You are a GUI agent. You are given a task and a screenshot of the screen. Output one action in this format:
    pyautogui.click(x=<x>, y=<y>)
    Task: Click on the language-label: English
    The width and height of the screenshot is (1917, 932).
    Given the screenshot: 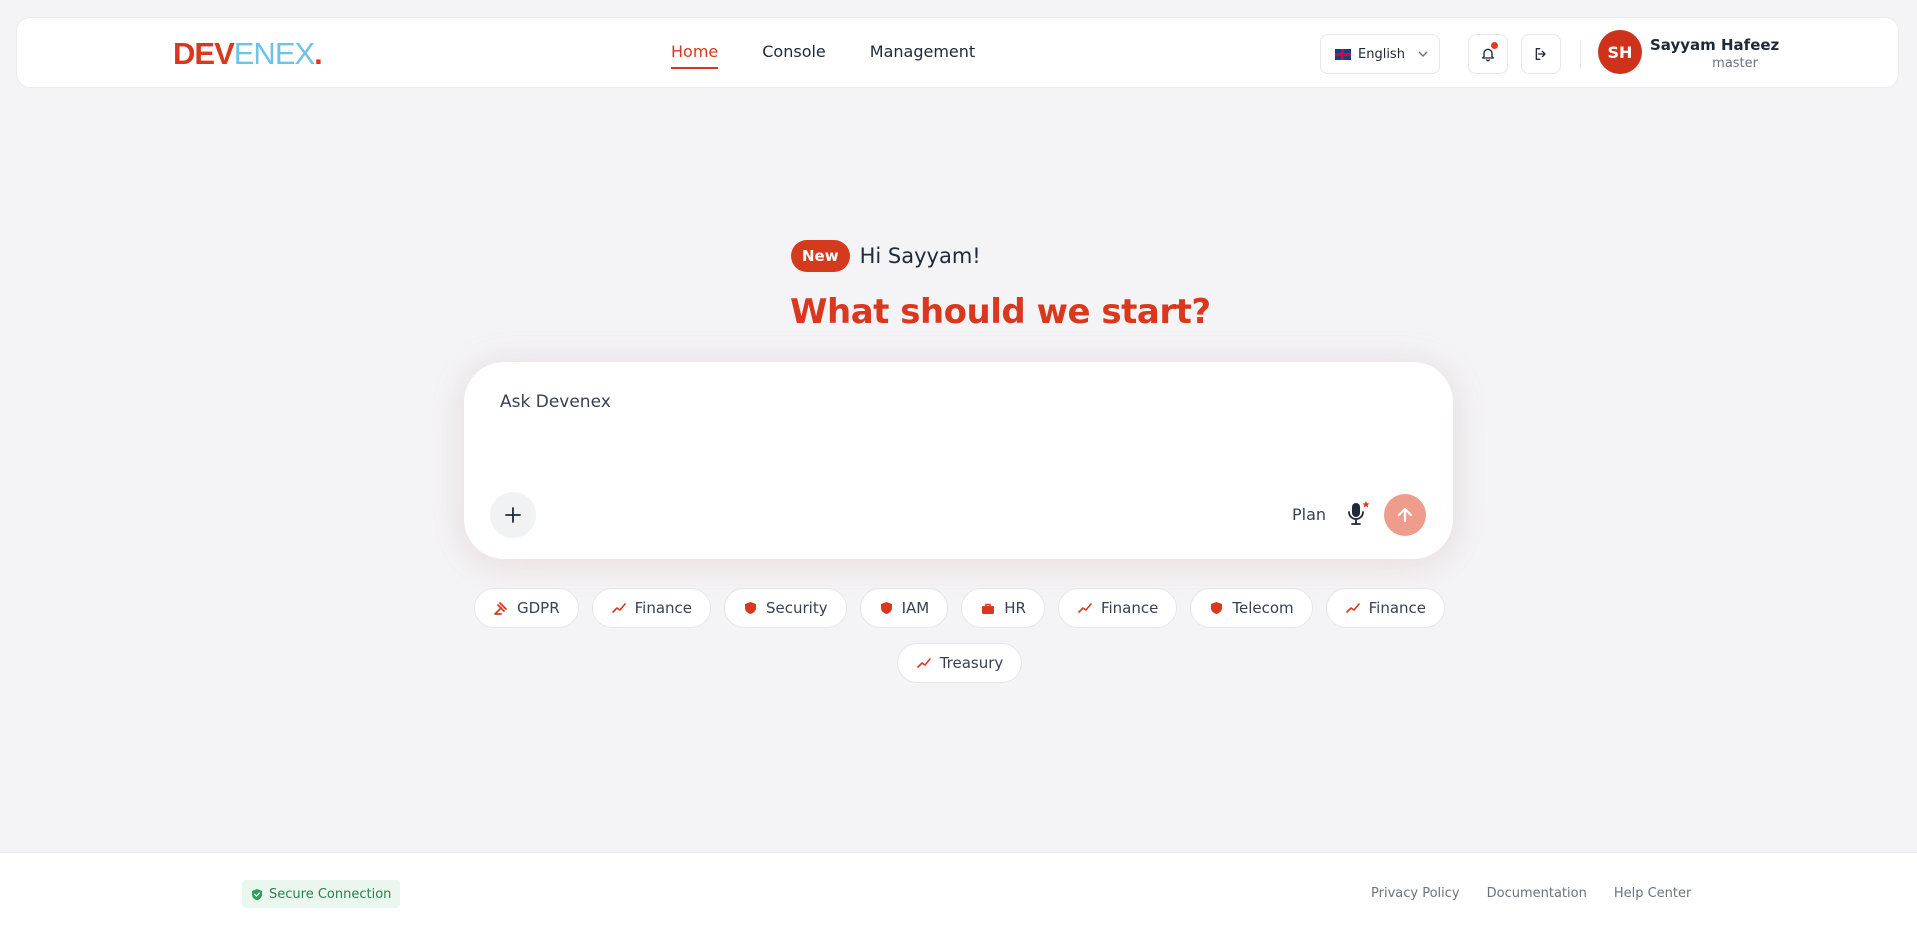 What is the action you would take?
    pyautogui.click(x=1381, y=54)
    